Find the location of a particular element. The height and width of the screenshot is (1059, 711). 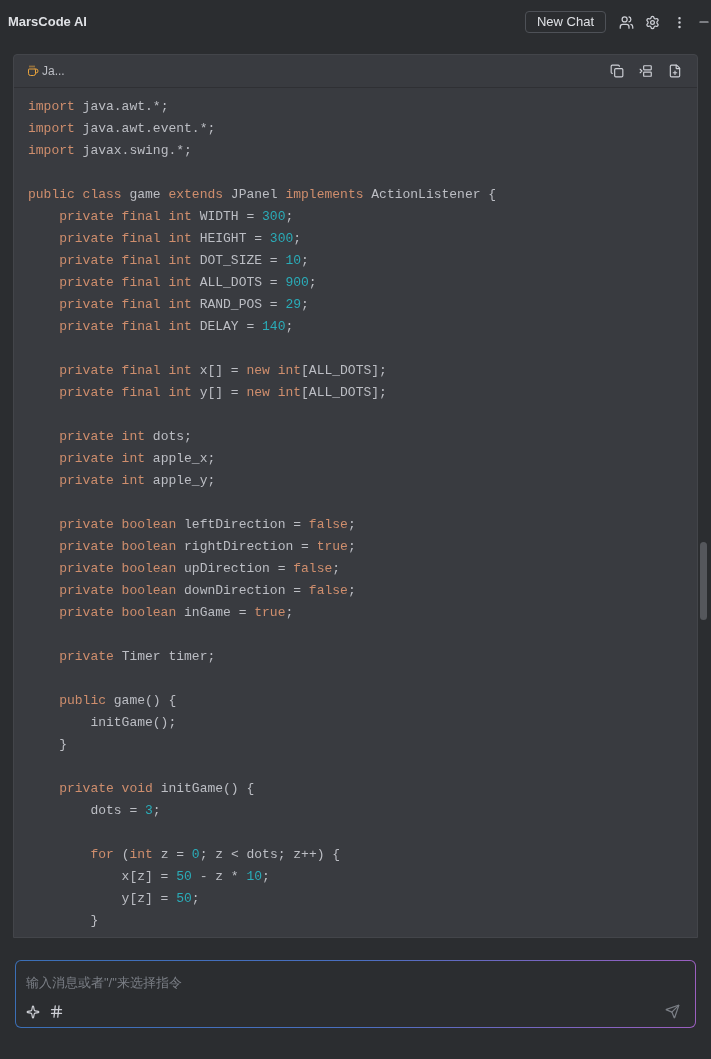

code-line: private final int WIDTH = 300; is located at coordinates (176, 217).